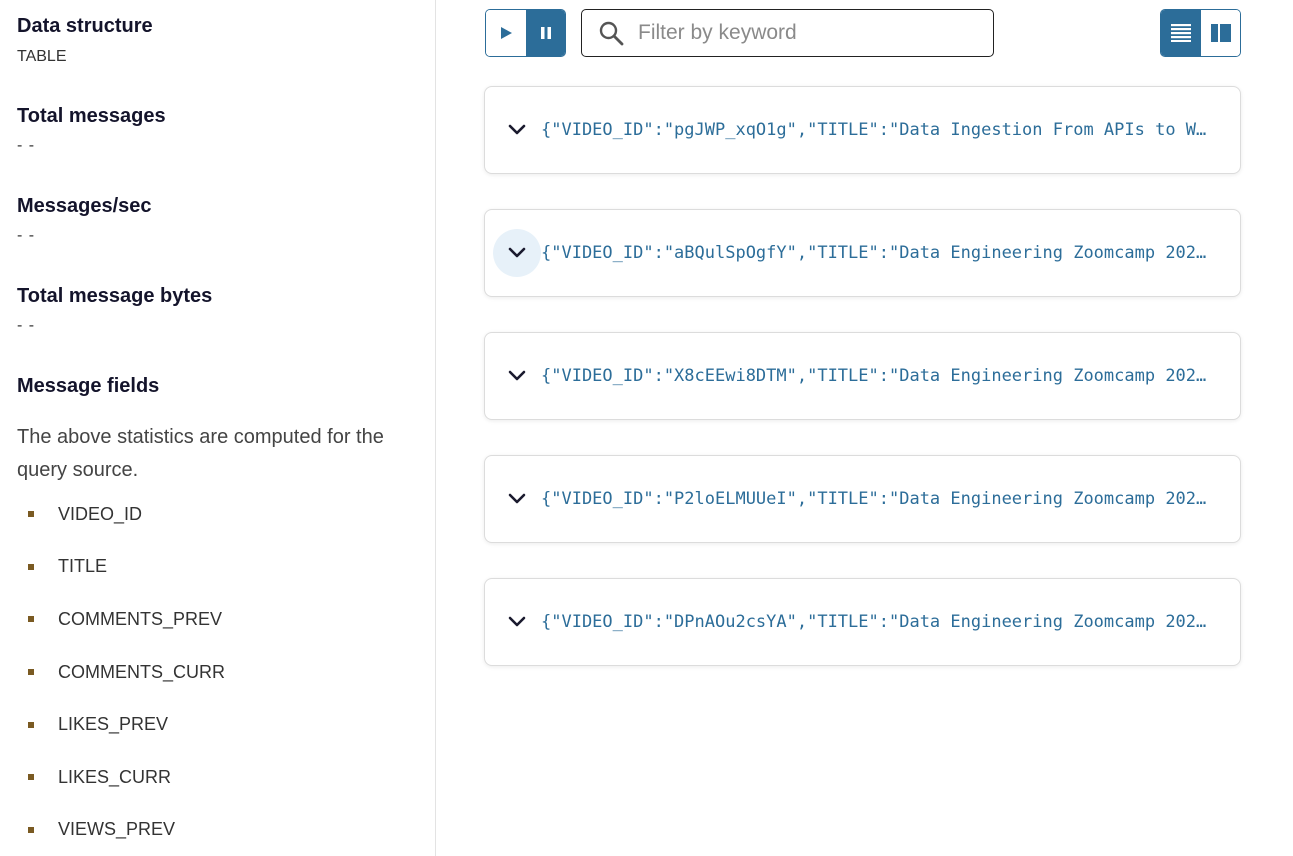 The height and width of the screenshot is (856, 1293). What do you see at coordinates (115, 776) in the screenshot?
I see `field-label: LIKES_CURR` at bounding box center [115, 776].